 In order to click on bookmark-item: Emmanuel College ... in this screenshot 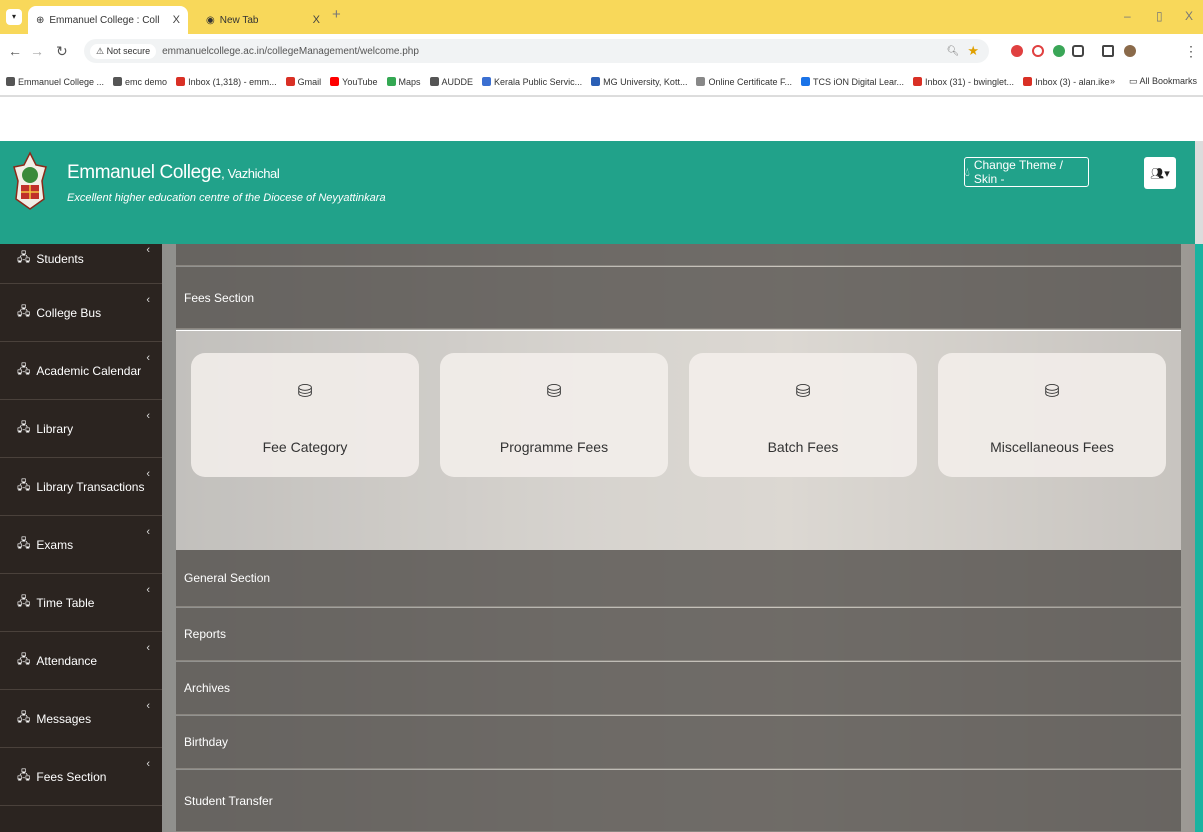, I will do `click(55, 82)`.